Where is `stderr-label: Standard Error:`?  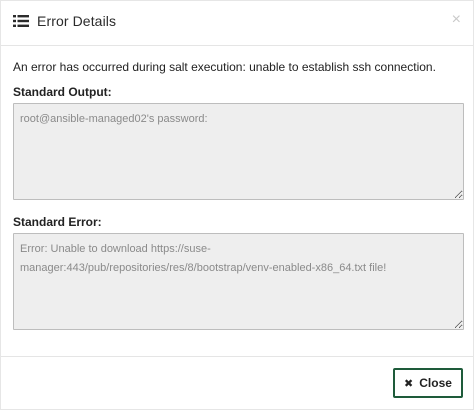 stderr-label: Standard Error: is located at coordinates (57, 222).